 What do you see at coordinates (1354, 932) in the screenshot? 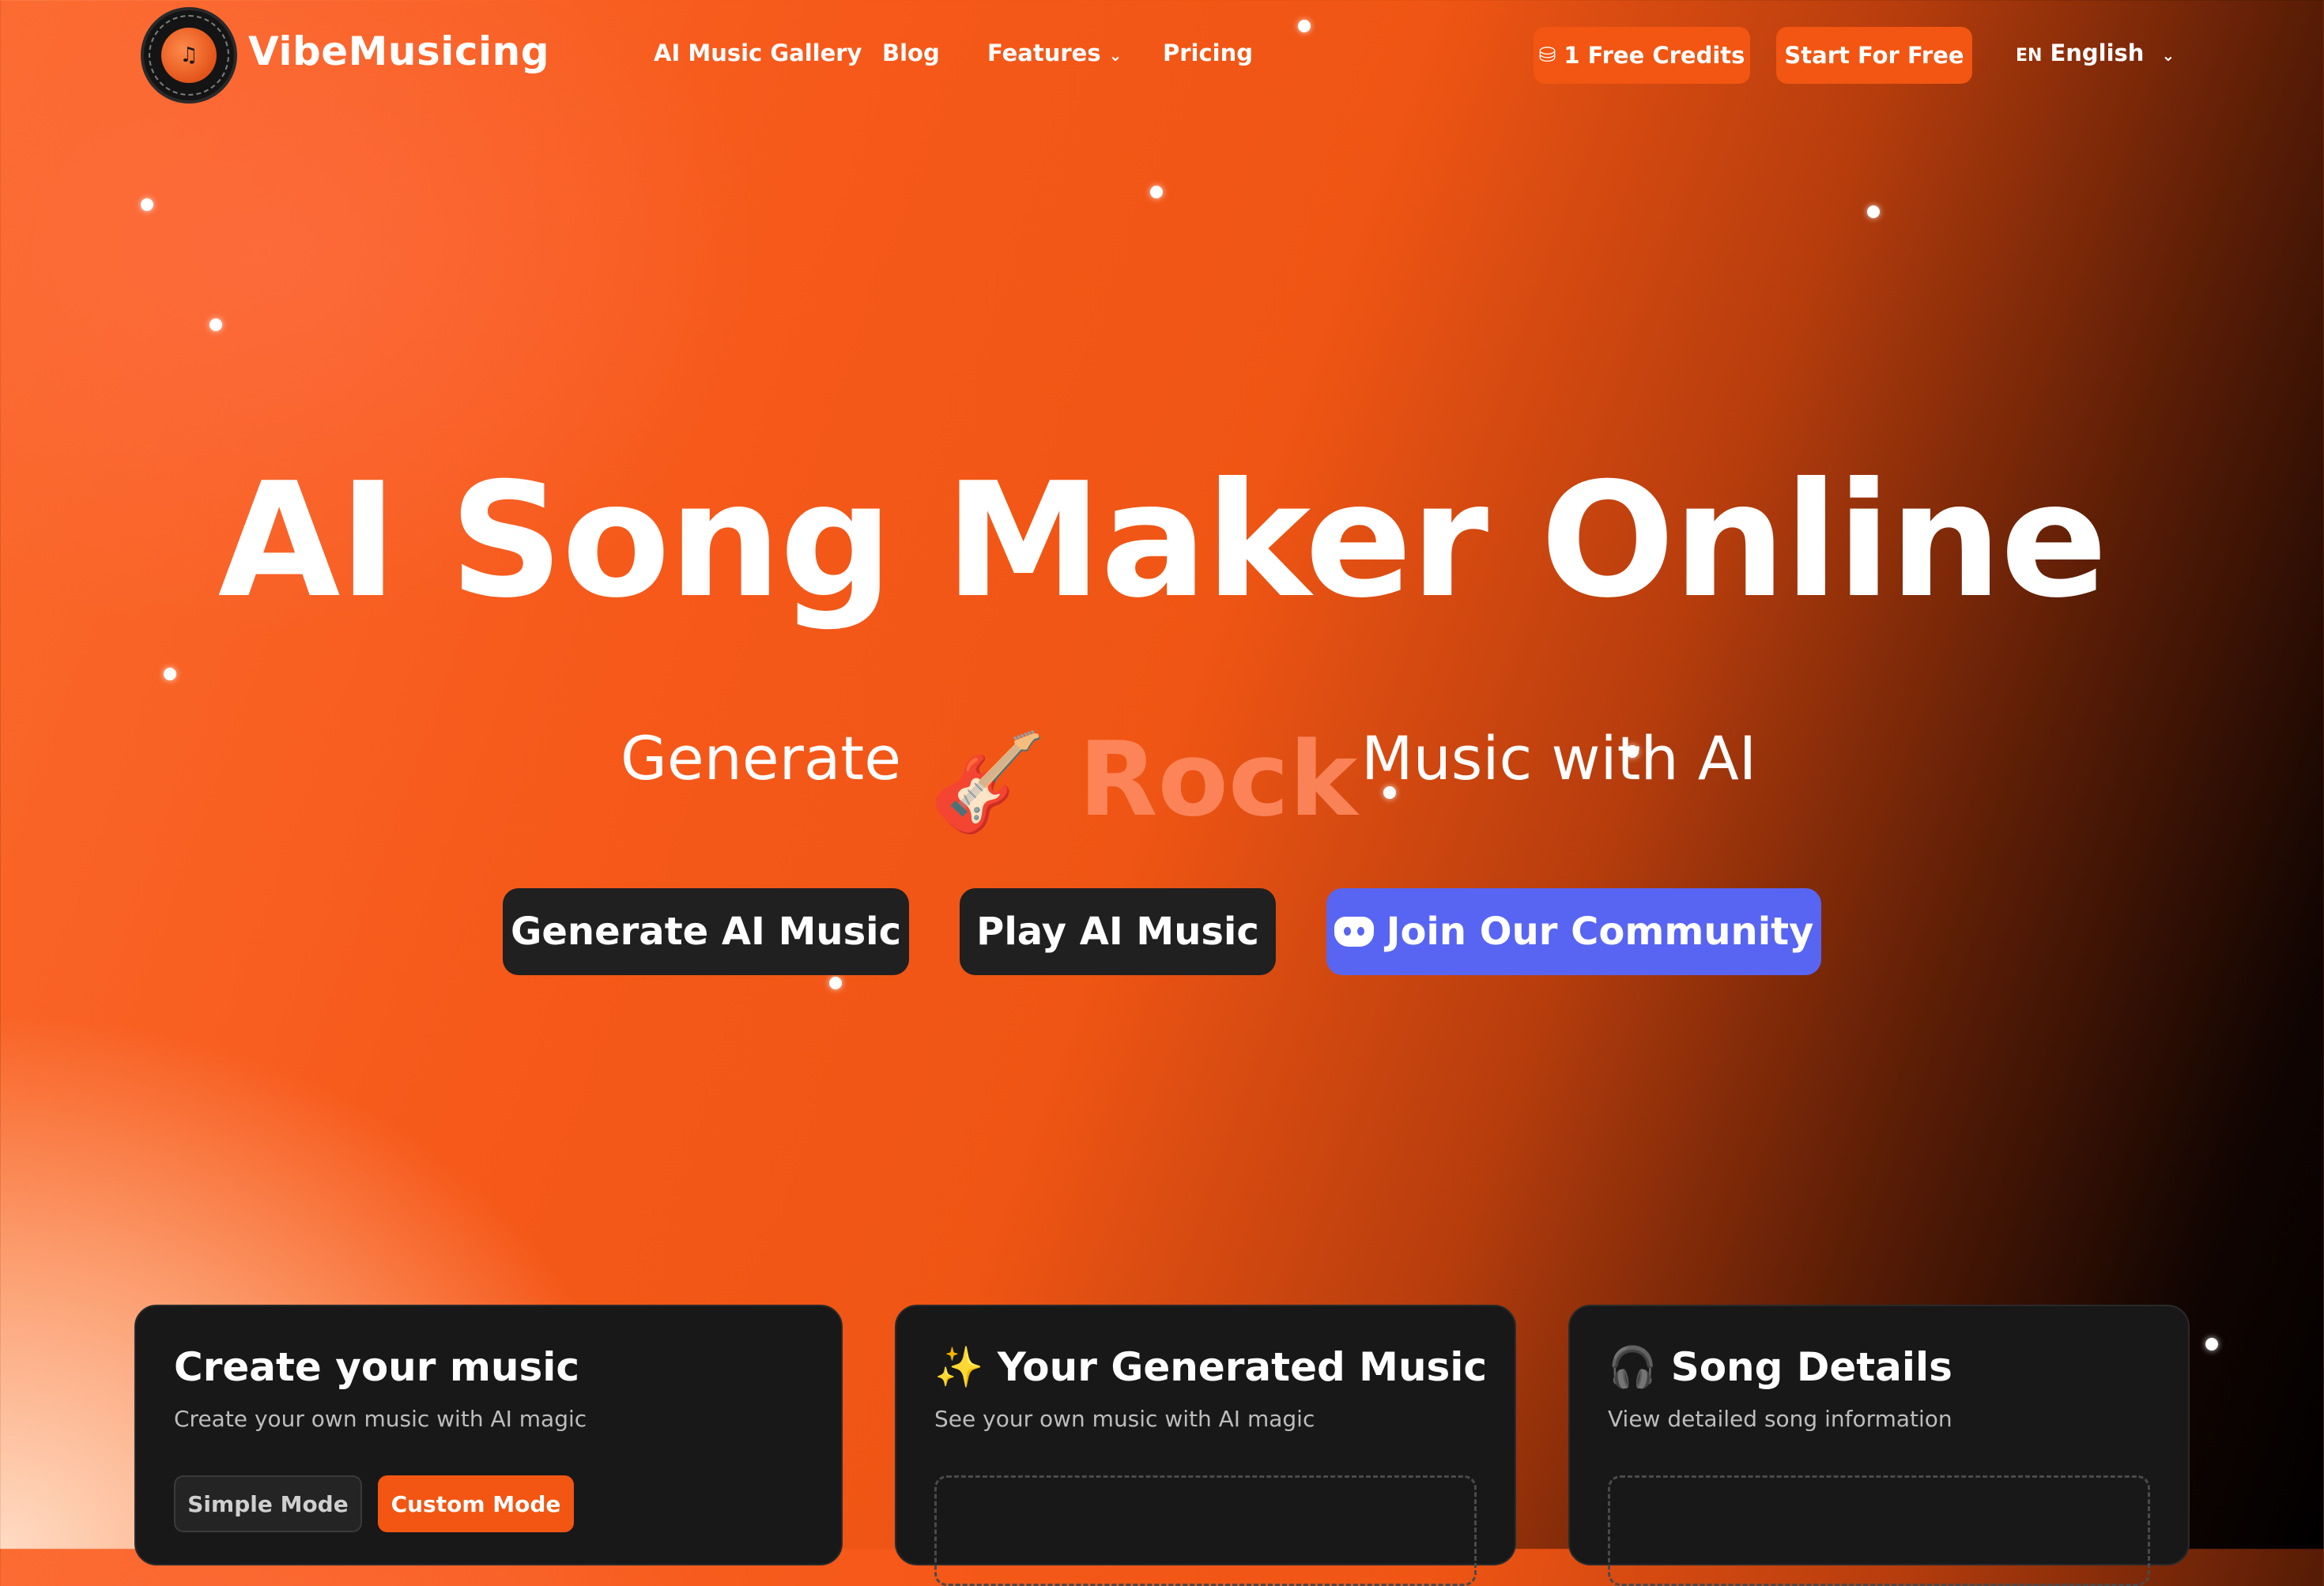
I see `discord-icon` at bounding box center [1354, 932].